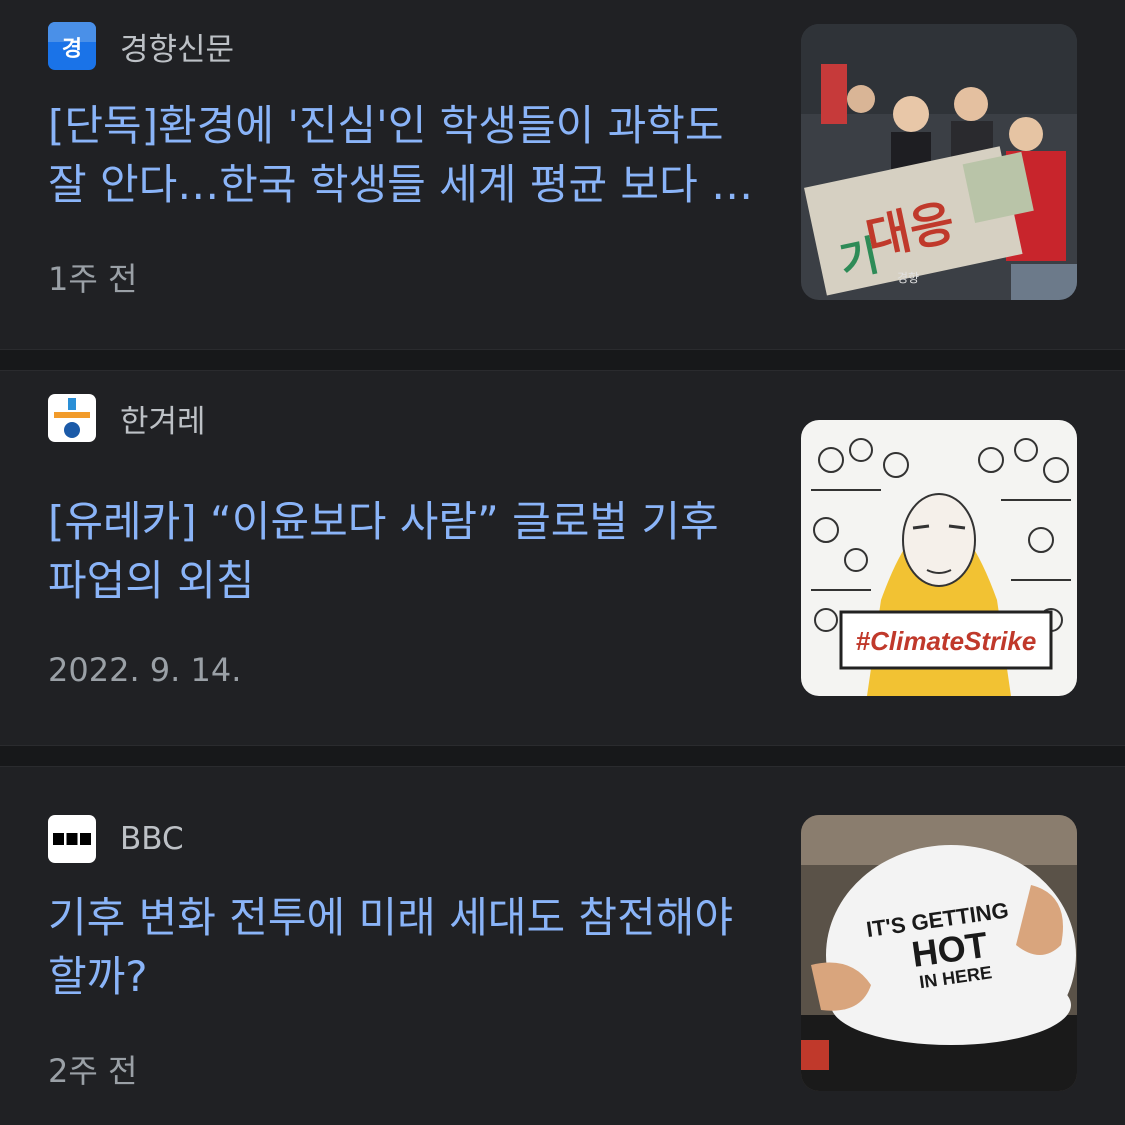  Describe the element at coordinates (403, 551) in the screenshot. I see `headline-link: [유레카] “이윤보다 사람” 글로벌 기후 파업의 외침` at that location.